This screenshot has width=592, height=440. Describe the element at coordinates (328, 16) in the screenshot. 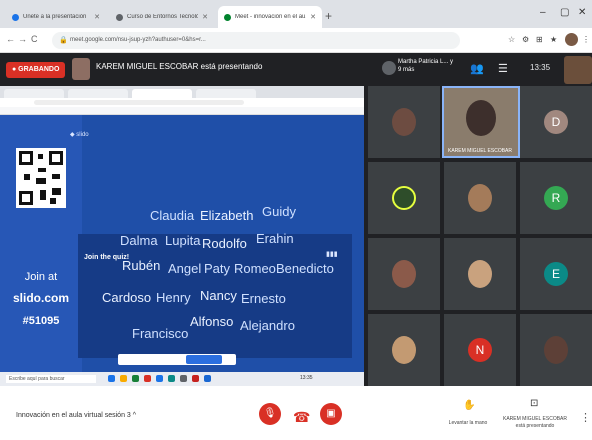

I see `new-tab-button: +` at that location.